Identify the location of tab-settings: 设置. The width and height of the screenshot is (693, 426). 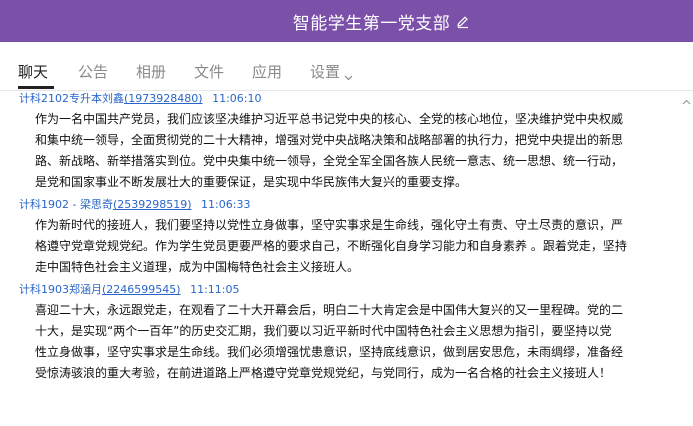
(331, 71).